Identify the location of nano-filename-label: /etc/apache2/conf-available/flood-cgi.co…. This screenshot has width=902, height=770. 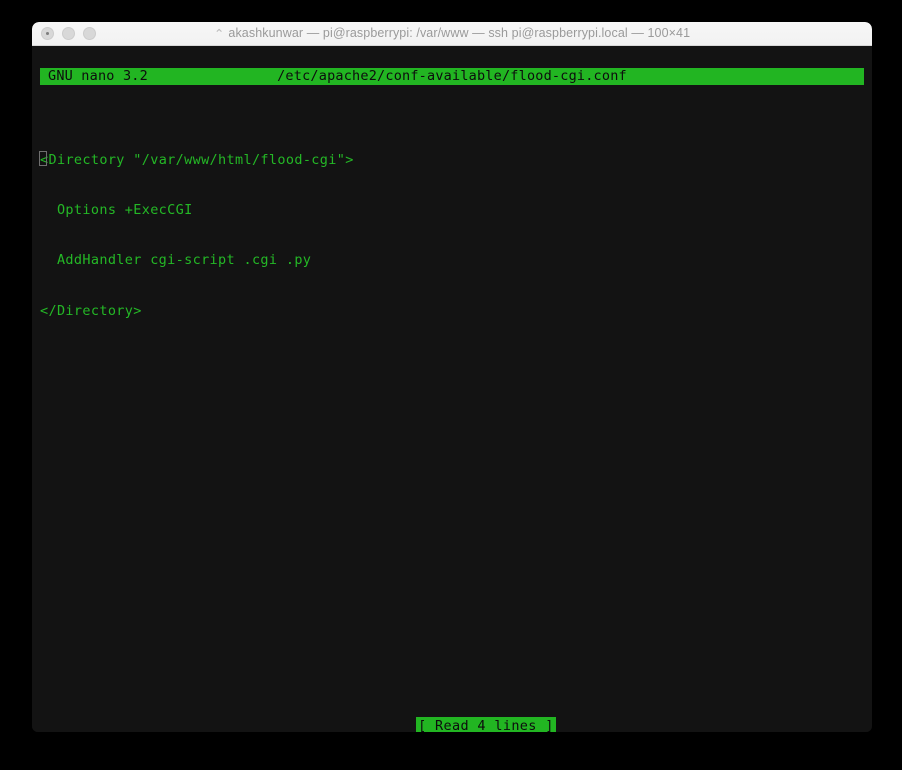
(452, 76).